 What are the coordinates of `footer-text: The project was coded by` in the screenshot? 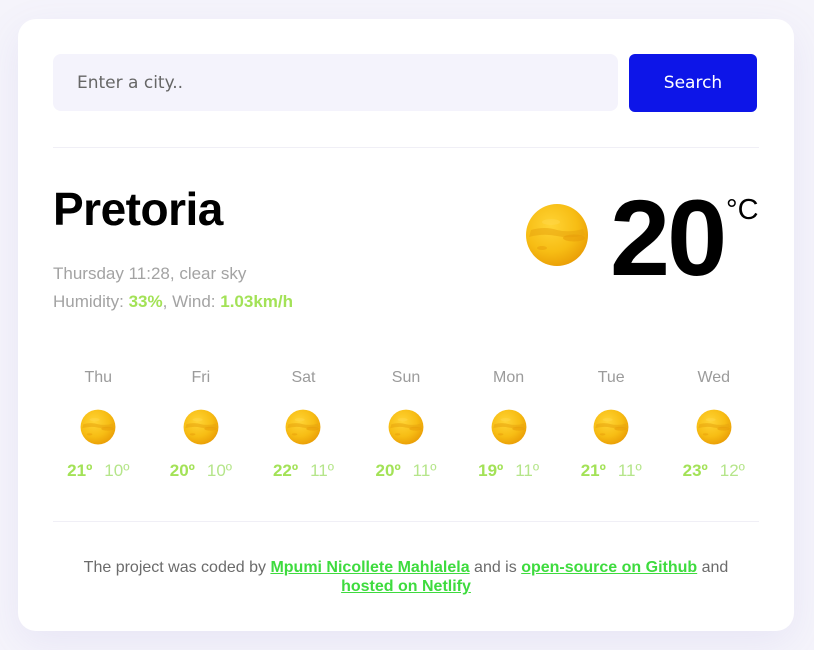 It's located at (177, 567).